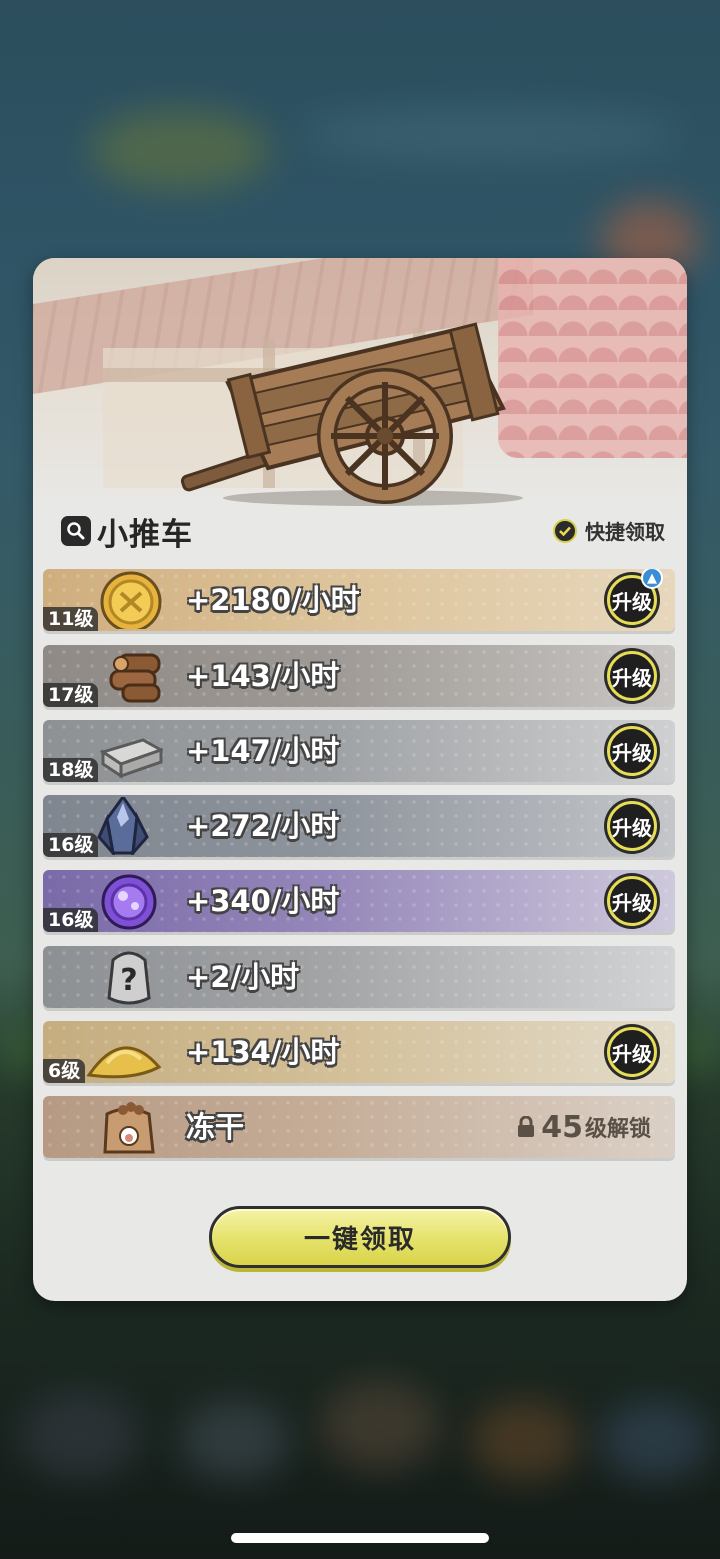  I want to click on production-rate: +143/小时, so click(263, 676).